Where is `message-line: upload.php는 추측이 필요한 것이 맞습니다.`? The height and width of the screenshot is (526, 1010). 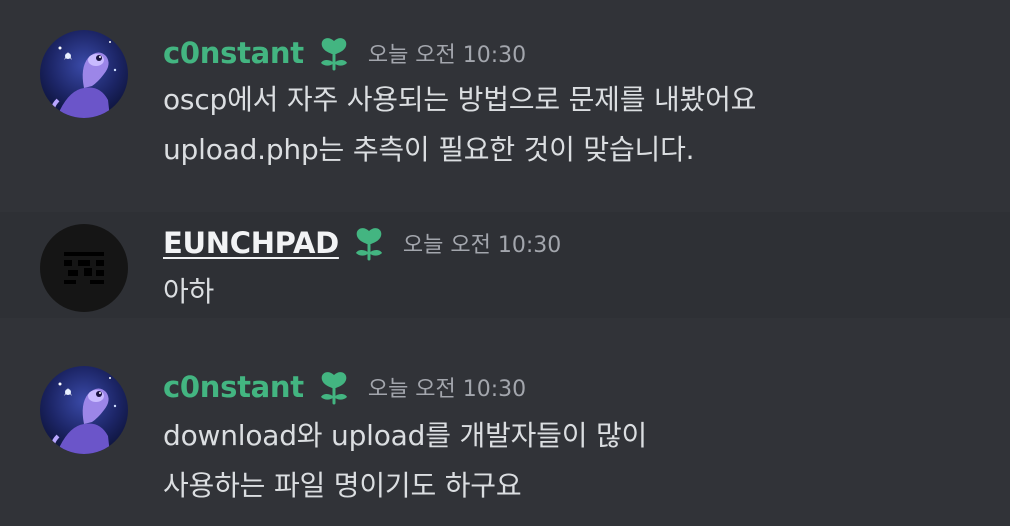 message-line: upload.php는 추측이 필요한 것이 맞습니다. is located at coordinates (429, 149).